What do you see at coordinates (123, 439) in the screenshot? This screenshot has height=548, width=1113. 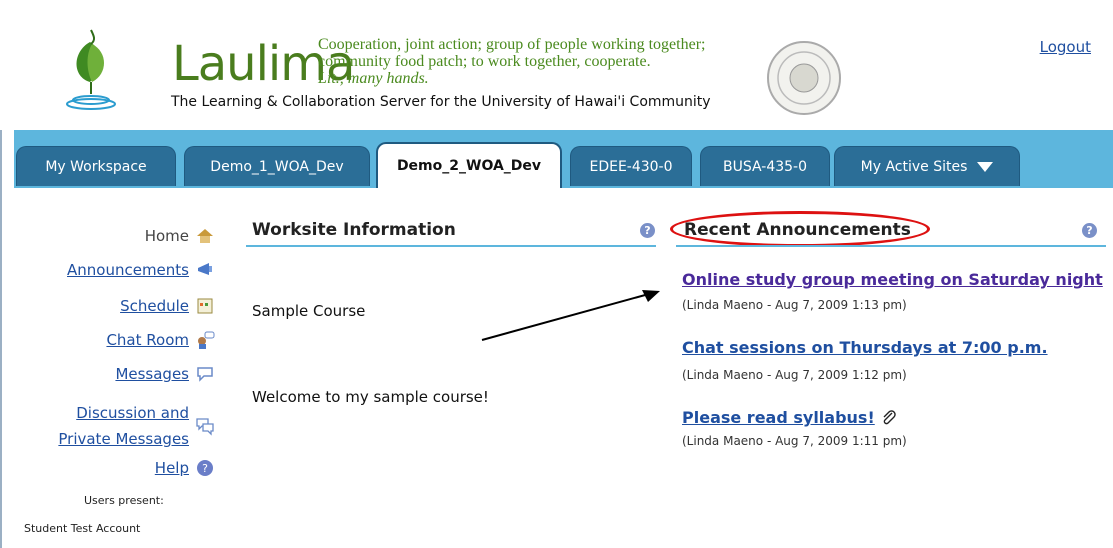 I see `nav-discussion-link-line-2: Private Messages` at bounding box center [123, 439].